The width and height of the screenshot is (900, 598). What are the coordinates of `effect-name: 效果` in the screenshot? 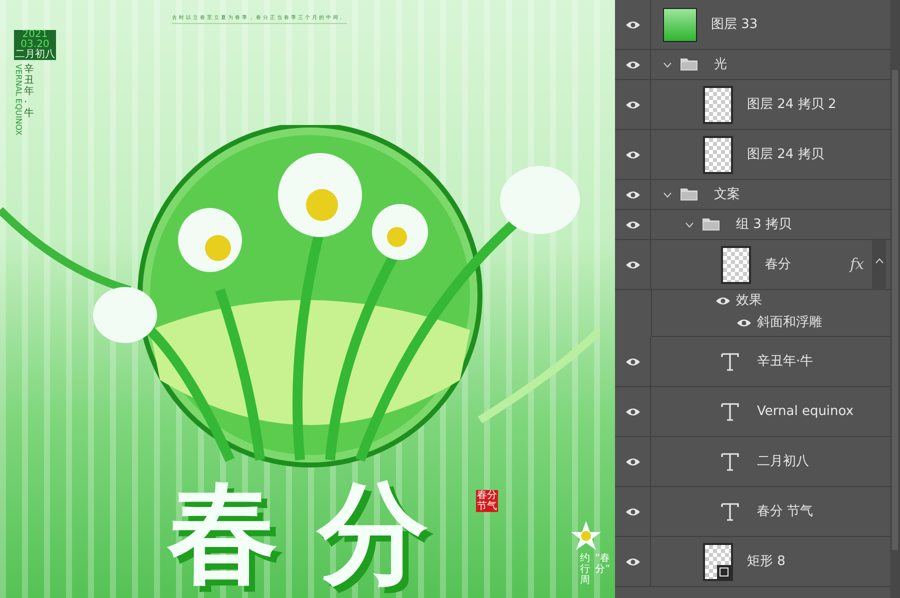 It's located at (749, 301).